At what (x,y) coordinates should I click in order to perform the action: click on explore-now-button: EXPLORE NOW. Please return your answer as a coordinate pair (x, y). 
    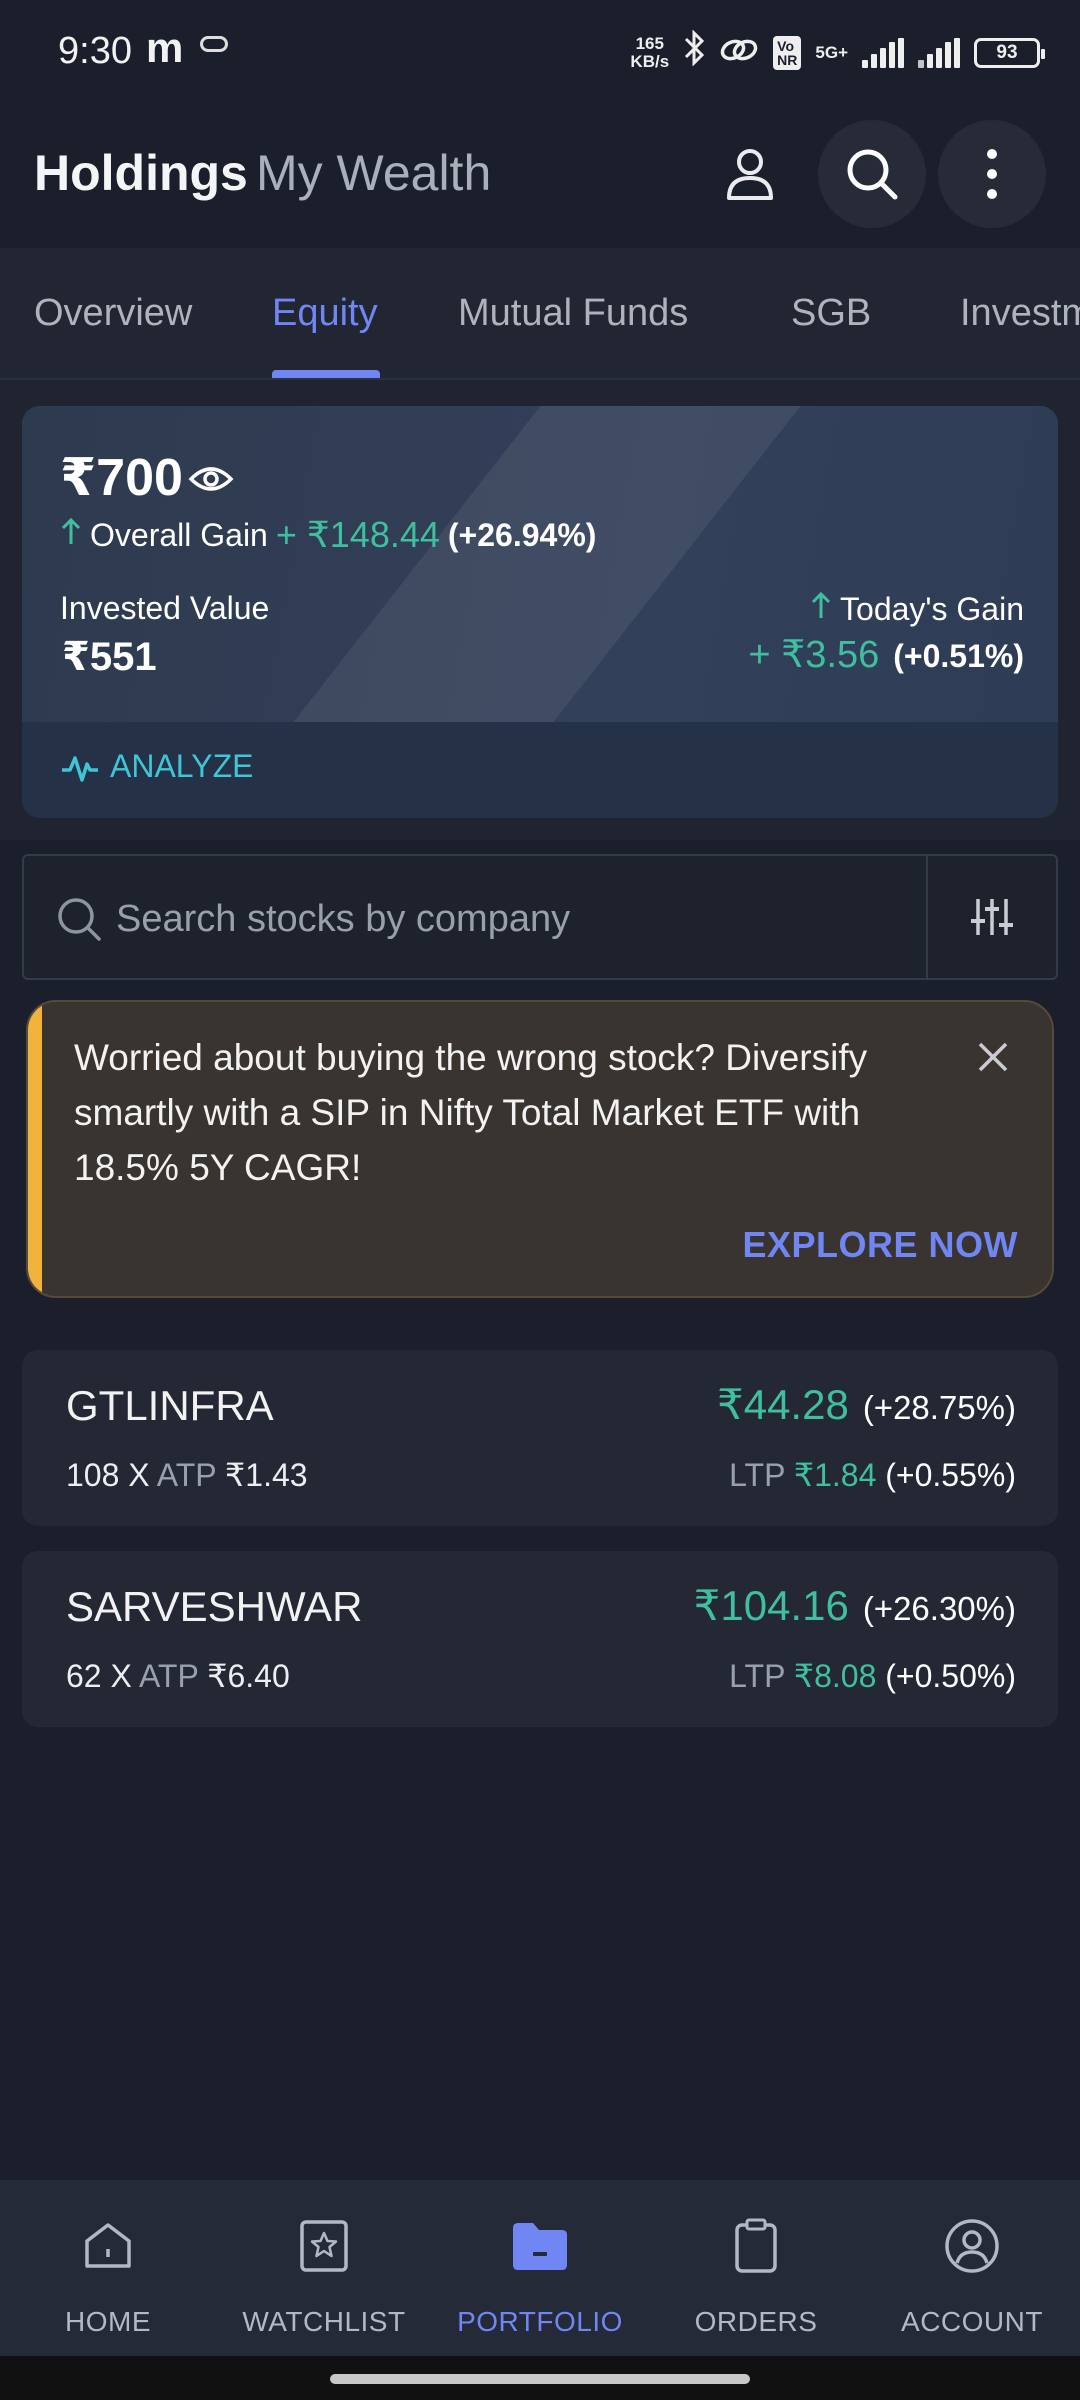
    Looking at the image, I should click on (880, 1245).